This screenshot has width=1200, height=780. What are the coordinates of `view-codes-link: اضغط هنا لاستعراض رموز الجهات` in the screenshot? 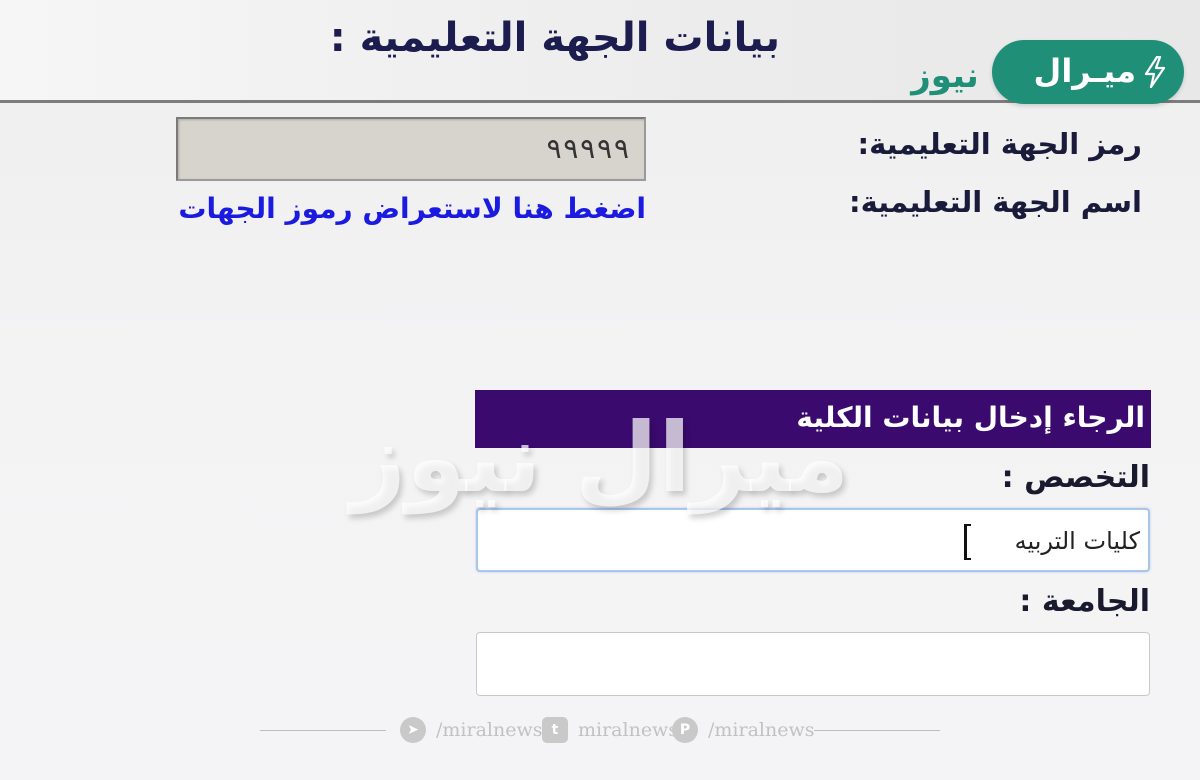 It's located at (368, 209).